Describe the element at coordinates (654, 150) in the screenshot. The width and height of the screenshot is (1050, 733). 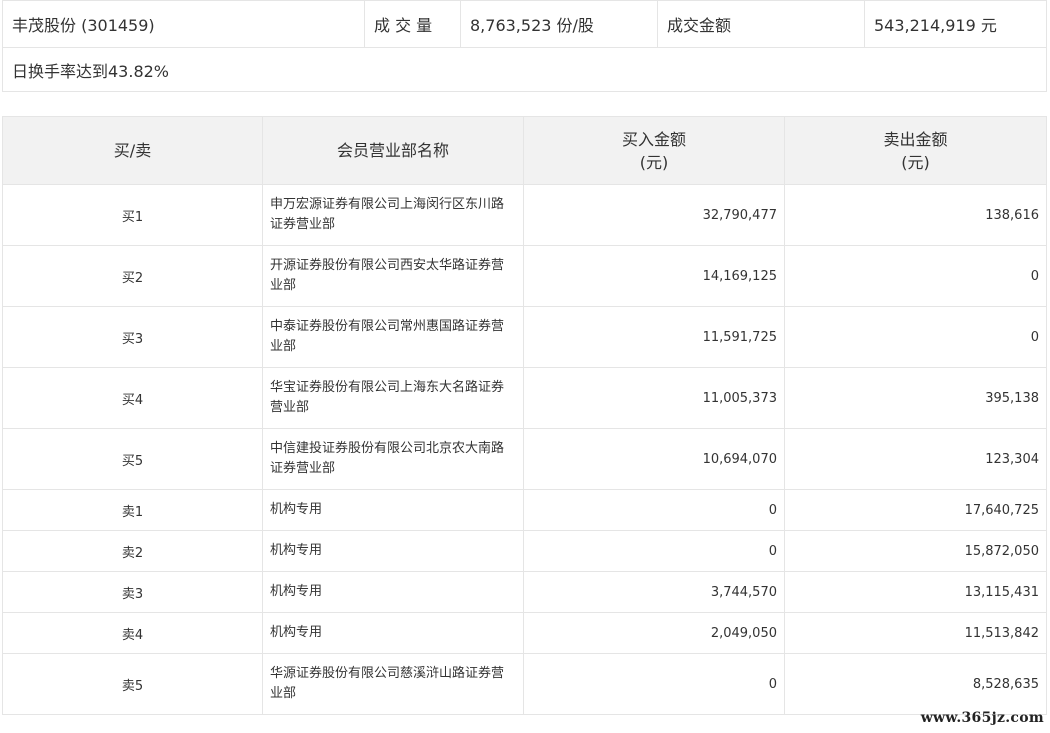
I see `header-buy: 买入金额 (元)` at that location.